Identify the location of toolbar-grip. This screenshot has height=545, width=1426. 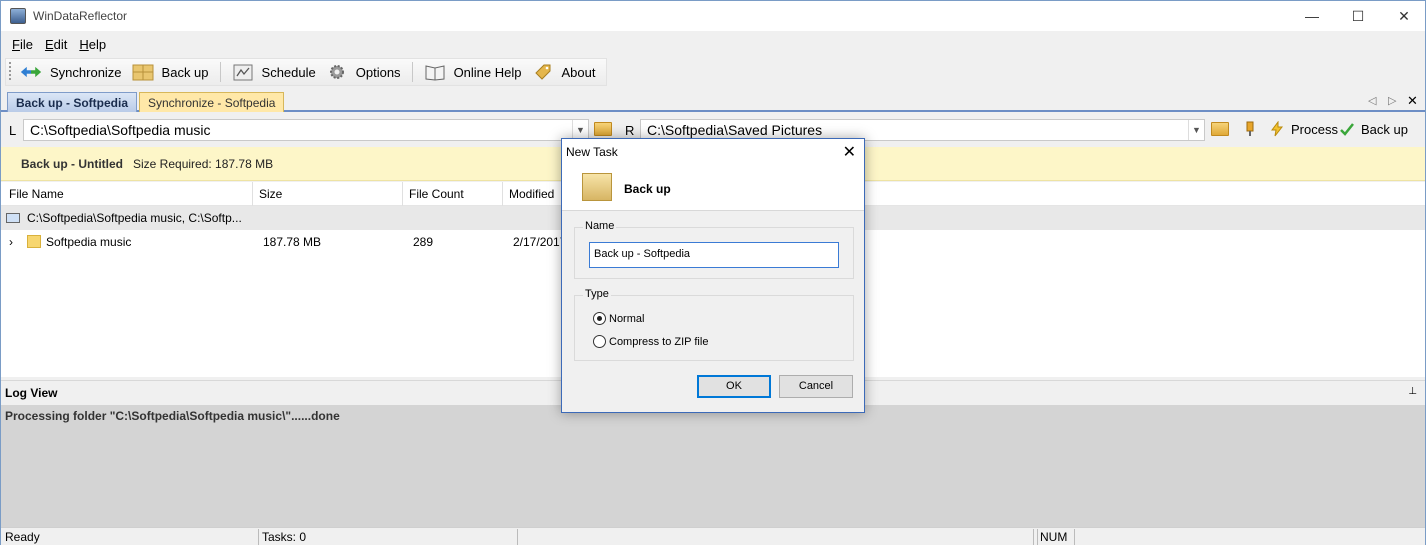
(10, 72).